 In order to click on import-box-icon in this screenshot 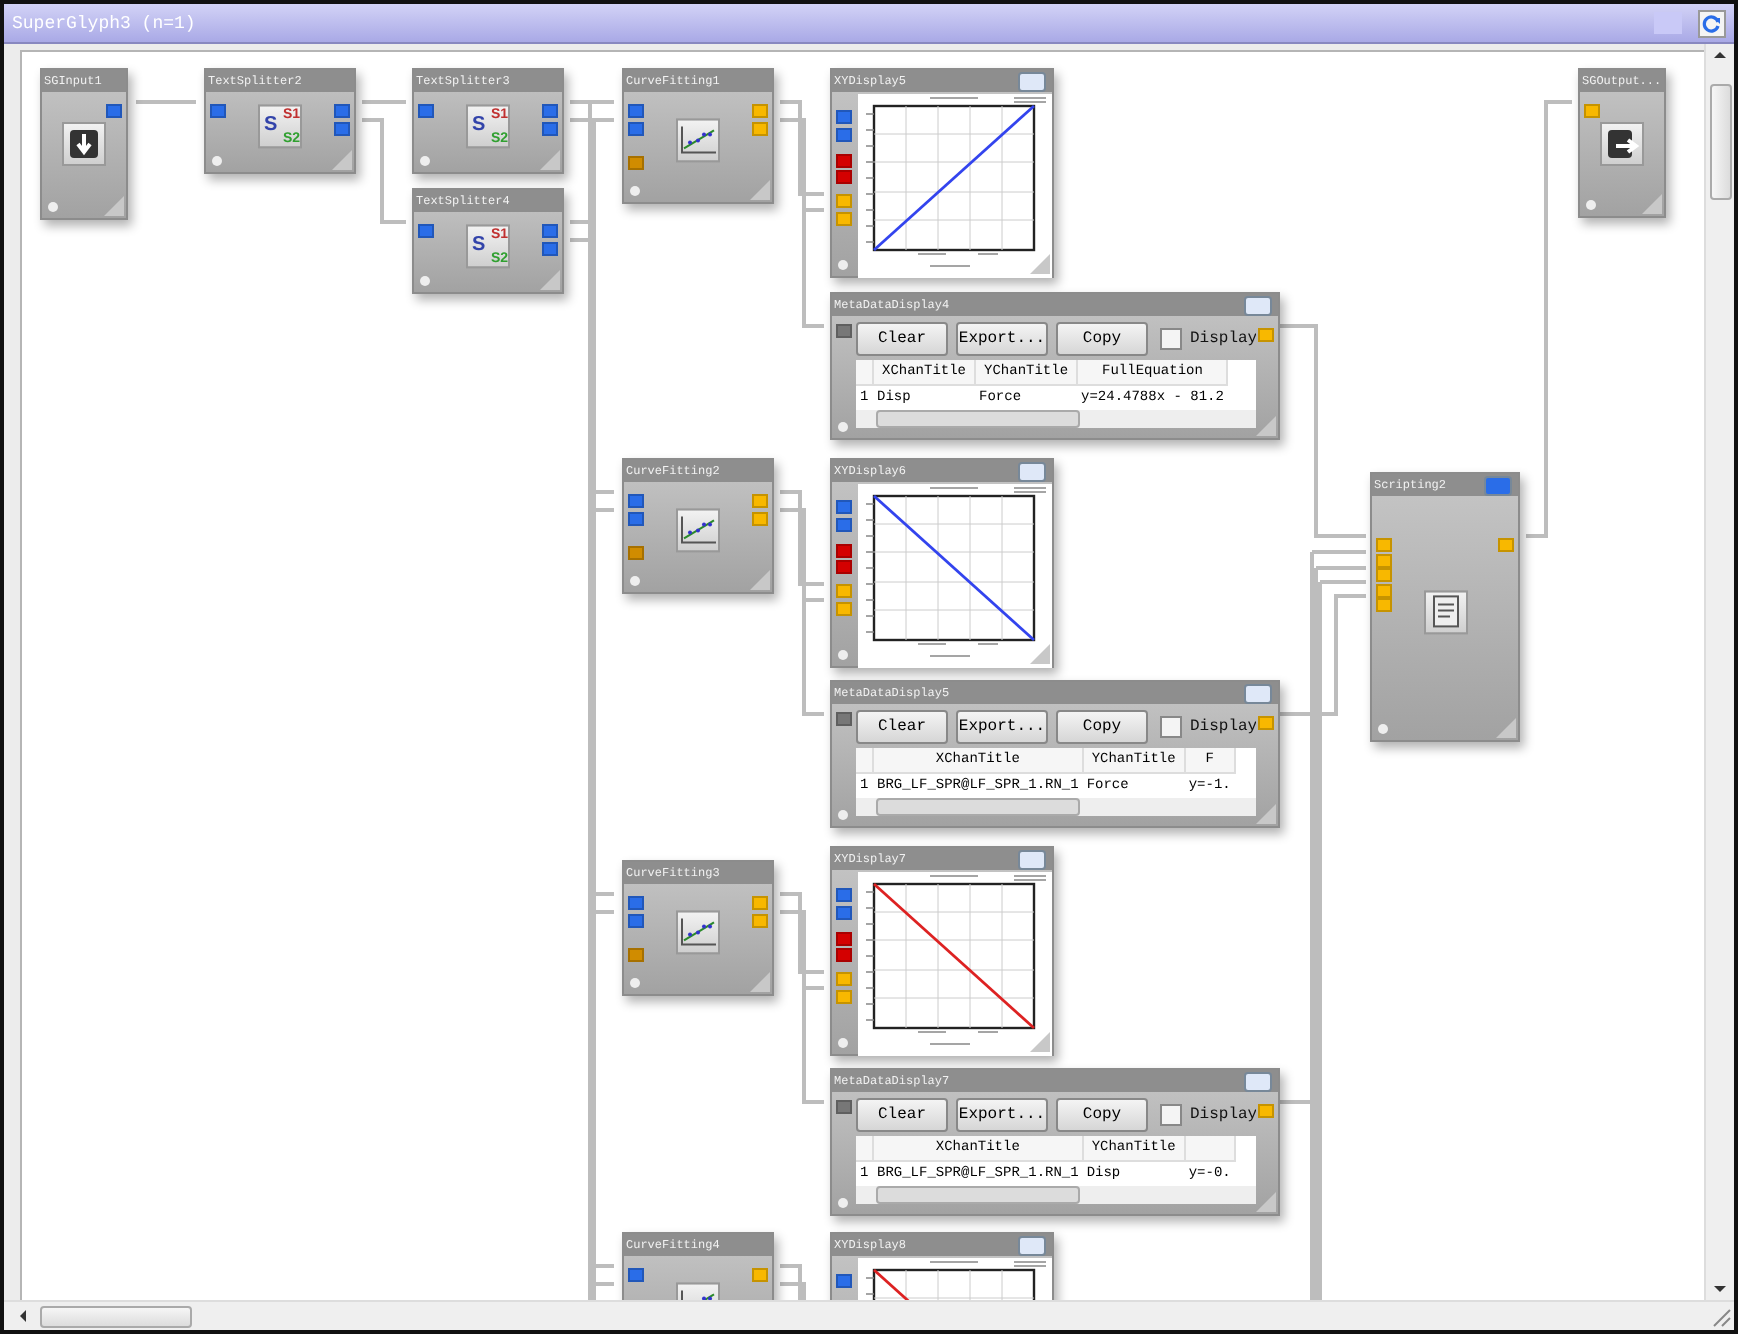, I will do `click(84, 144)`.